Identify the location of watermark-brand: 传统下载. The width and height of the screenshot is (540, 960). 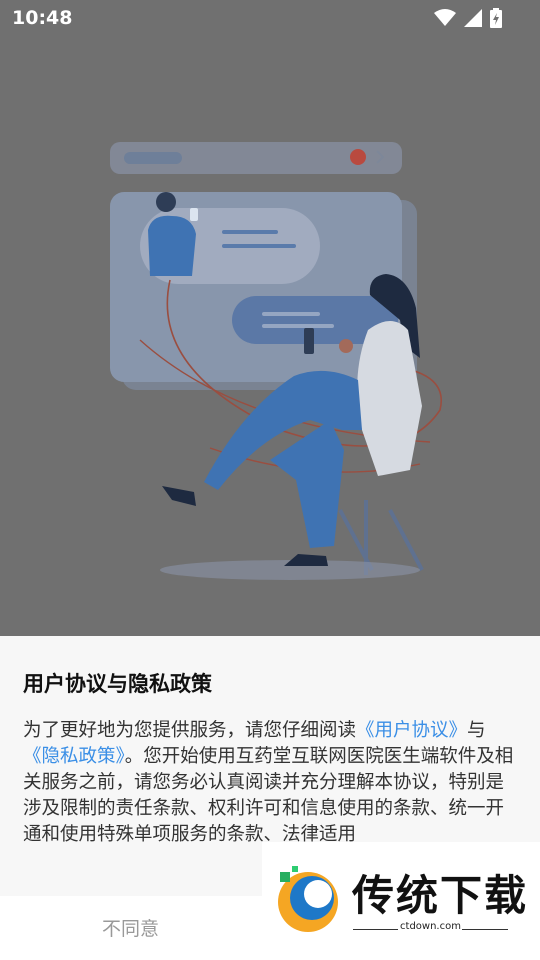
(440, 895).